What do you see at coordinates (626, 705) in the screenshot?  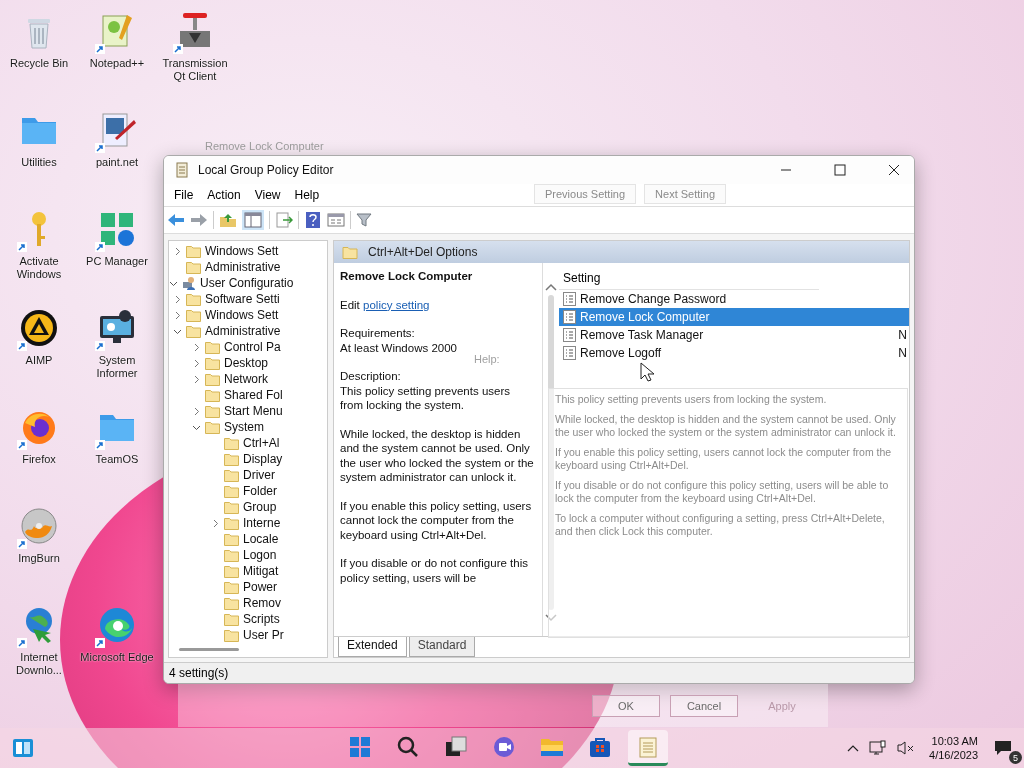 I see `dialog-button: OK` at bounding box center [626, 705].